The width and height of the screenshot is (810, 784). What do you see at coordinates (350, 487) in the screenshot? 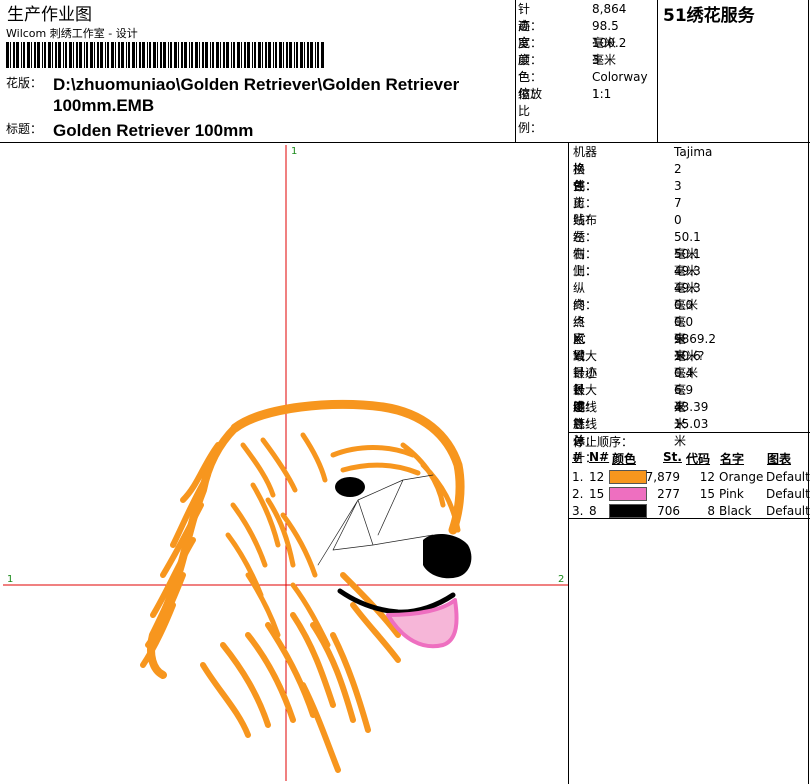
I see `dog-eye` at bounding box center [350, 487].